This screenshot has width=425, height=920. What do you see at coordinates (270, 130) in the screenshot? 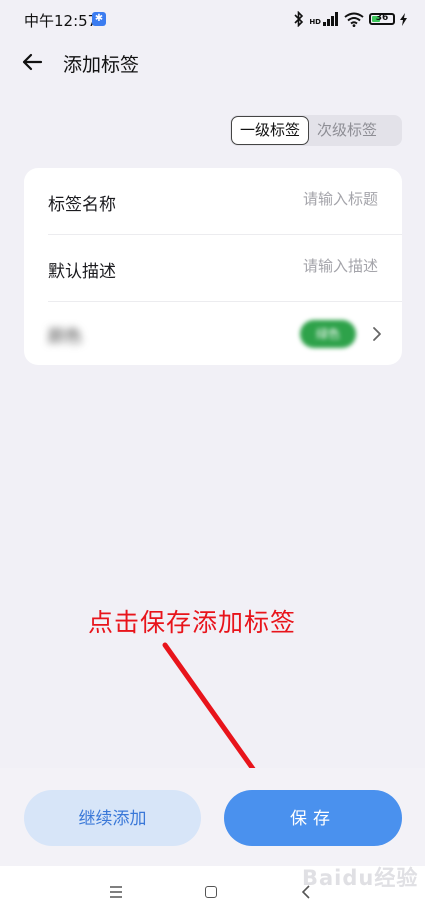
I see `tab-primary-tag: 一级标签` at bounding box center [270, 130].